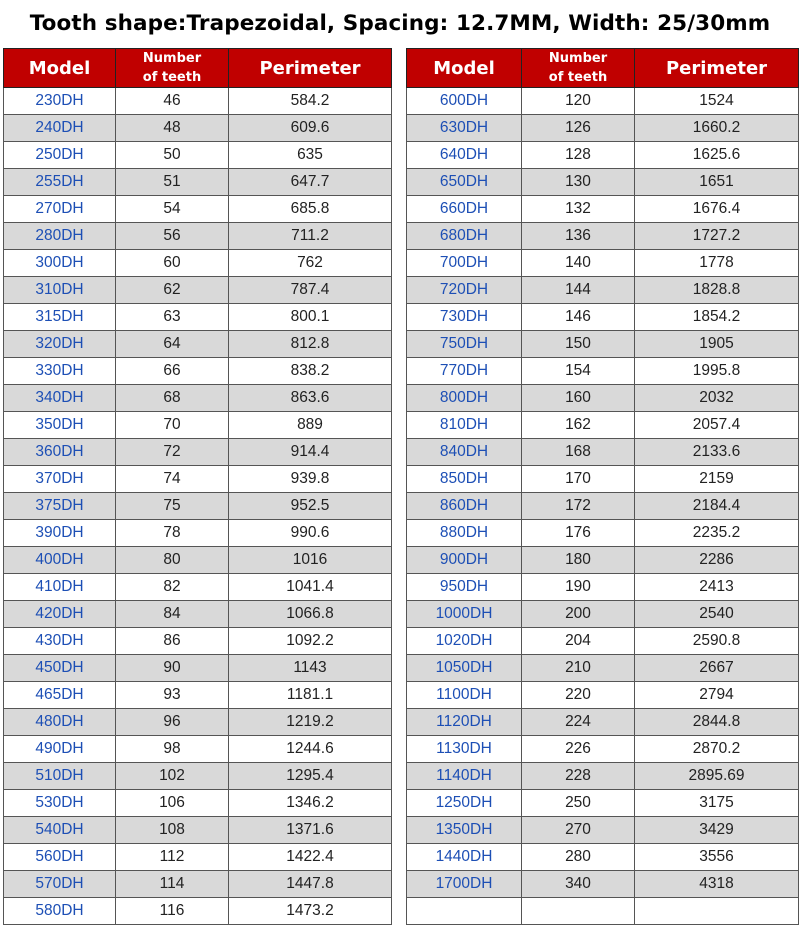 This screenshot has width=800, height=925. What do you see at coordinates (578, 77) in the screenshot?
I see `teeth-header-line2: of teeth` at bounding box center [578, 77].